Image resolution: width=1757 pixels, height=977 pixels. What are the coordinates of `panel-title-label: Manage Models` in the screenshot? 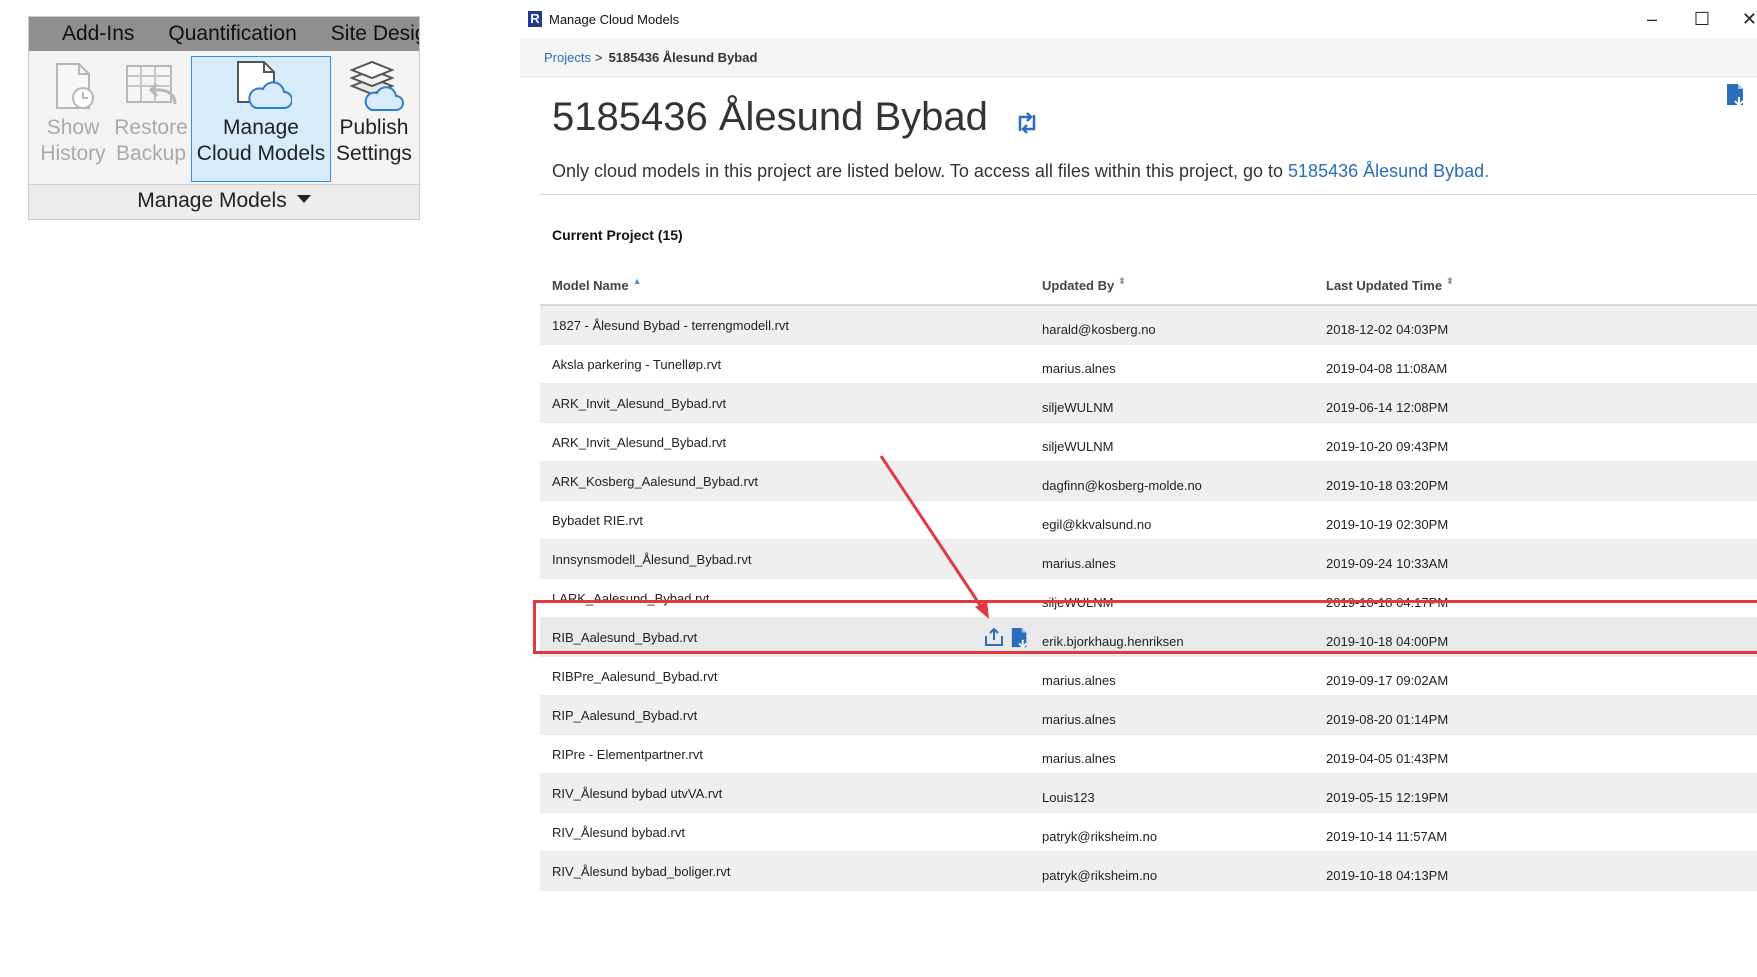 It's located at (212, 200).